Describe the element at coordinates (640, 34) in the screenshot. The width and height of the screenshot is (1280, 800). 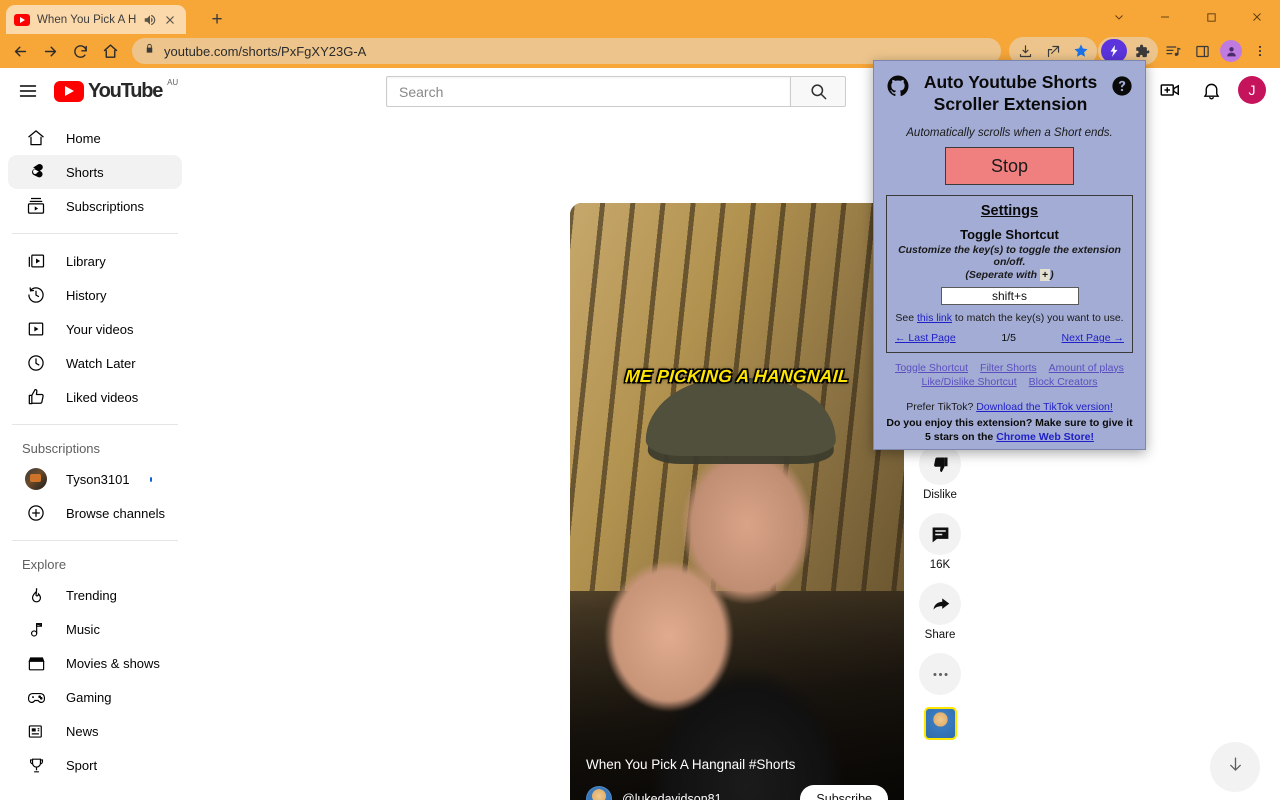
I see `browser-chrome: When You Pick A Hangnail #S +` at that location.